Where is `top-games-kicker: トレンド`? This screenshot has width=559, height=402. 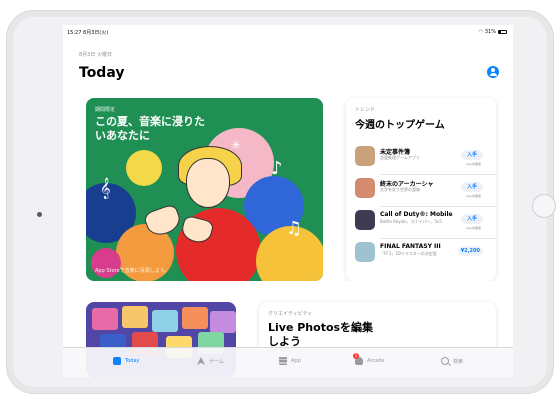 top-games-kicker: トレンド is located at coordinates (365, 110).